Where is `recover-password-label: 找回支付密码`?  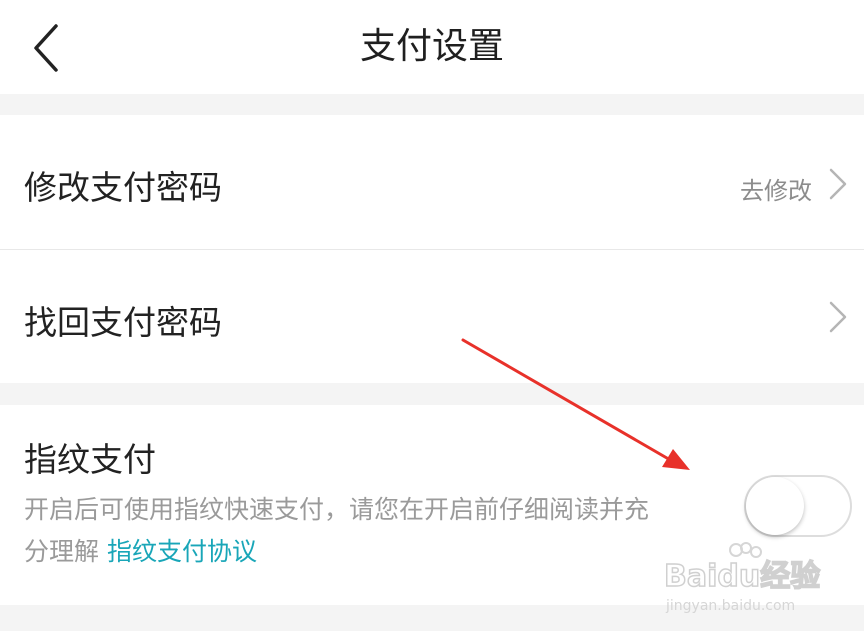
recover-password-label: 找回支付密码 is located at coordinates (123, 322).